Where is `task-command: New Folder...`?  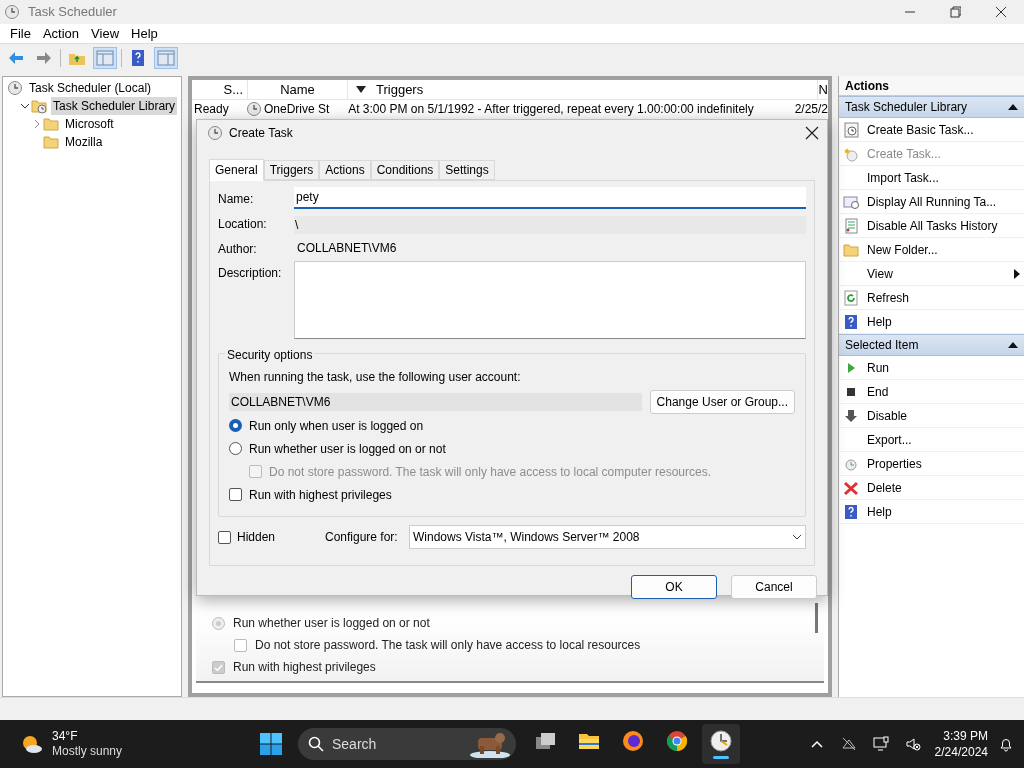
task-command: New Folder... is located at coordinates (931, 250).